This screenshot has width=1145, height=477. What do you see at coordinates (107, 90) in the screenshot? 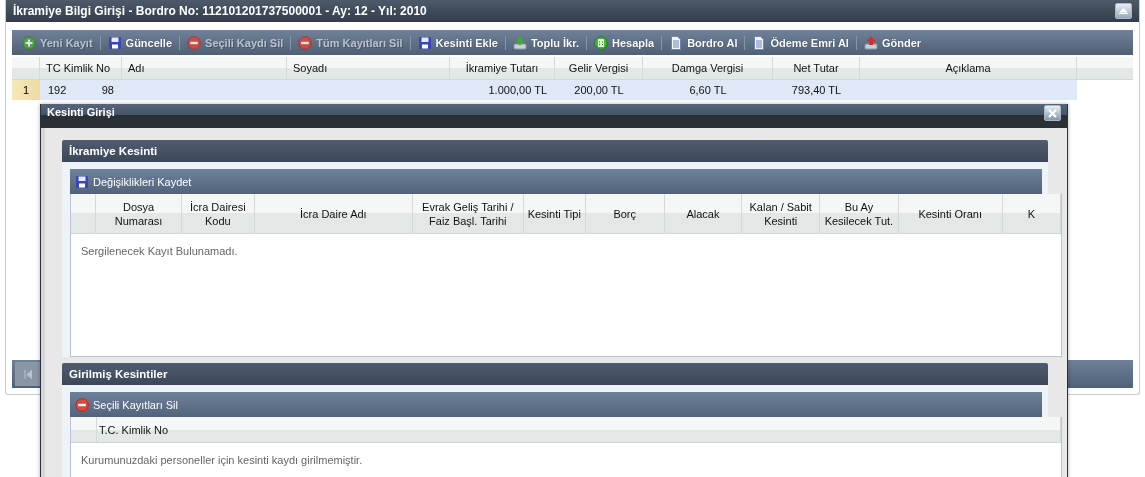
I see `table-cell: 98` at bounding box center [107, 90].